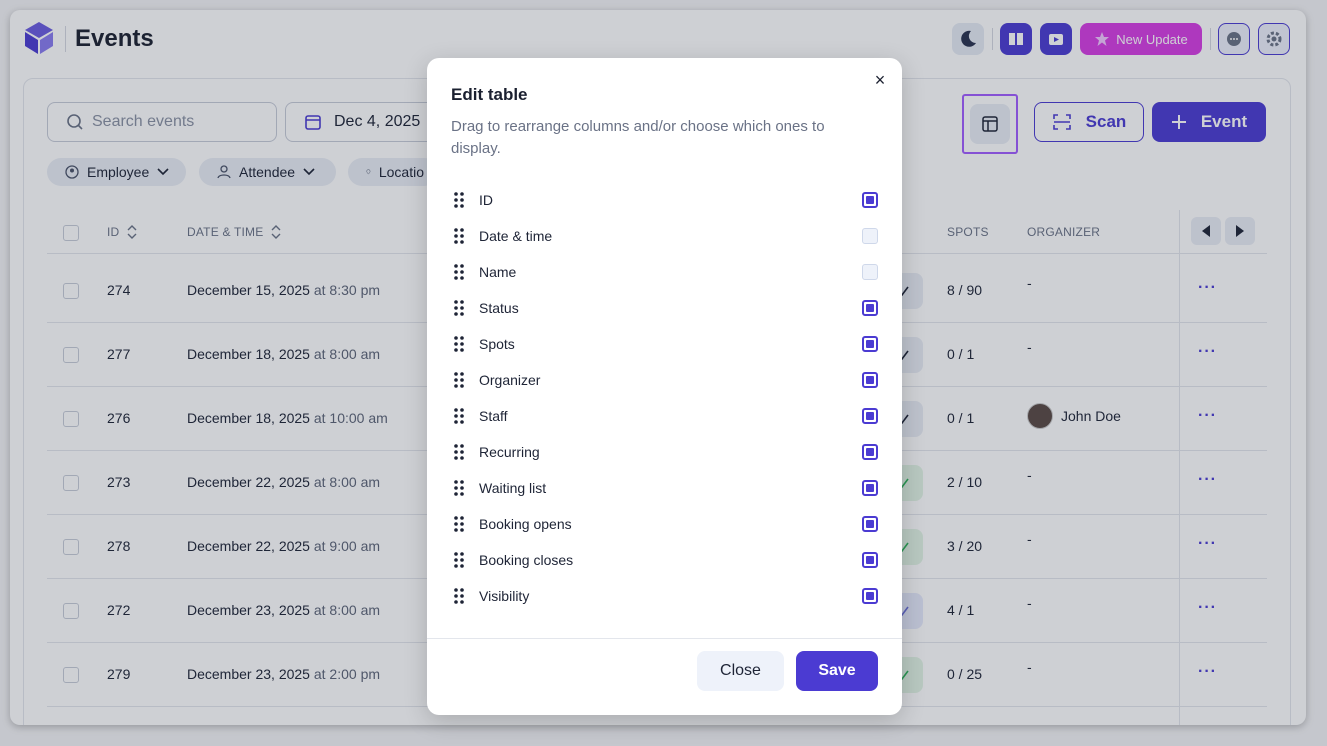 Image resolution: width=1327 pixels, height=746 pixels. Describe the element at coordinates (526, 560) in the screenshot. I see `column-item-label: Booking closes` at that location.